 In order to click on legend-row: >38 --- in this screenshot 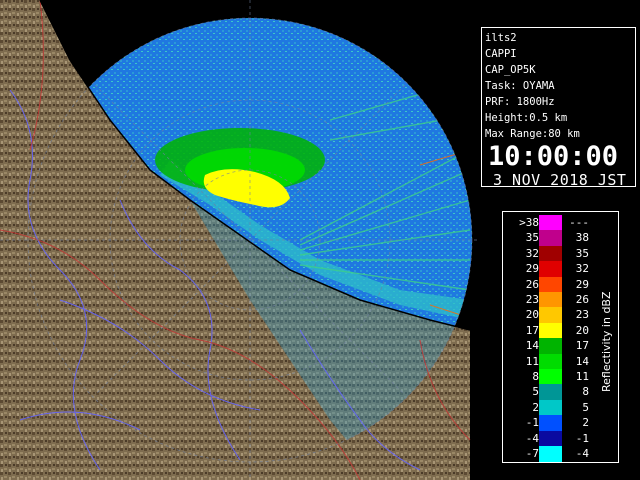, I will do `click(553, 223)`.